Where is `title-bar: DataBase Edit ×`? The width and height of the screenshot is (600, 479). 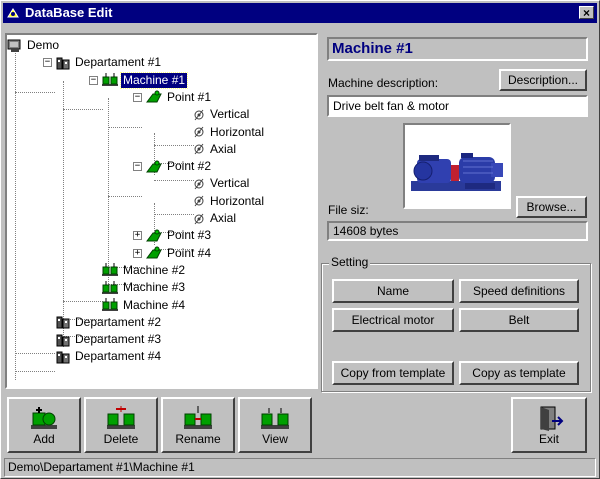
title-bar: DataBase Edit × is located at coordinates (300, 13).